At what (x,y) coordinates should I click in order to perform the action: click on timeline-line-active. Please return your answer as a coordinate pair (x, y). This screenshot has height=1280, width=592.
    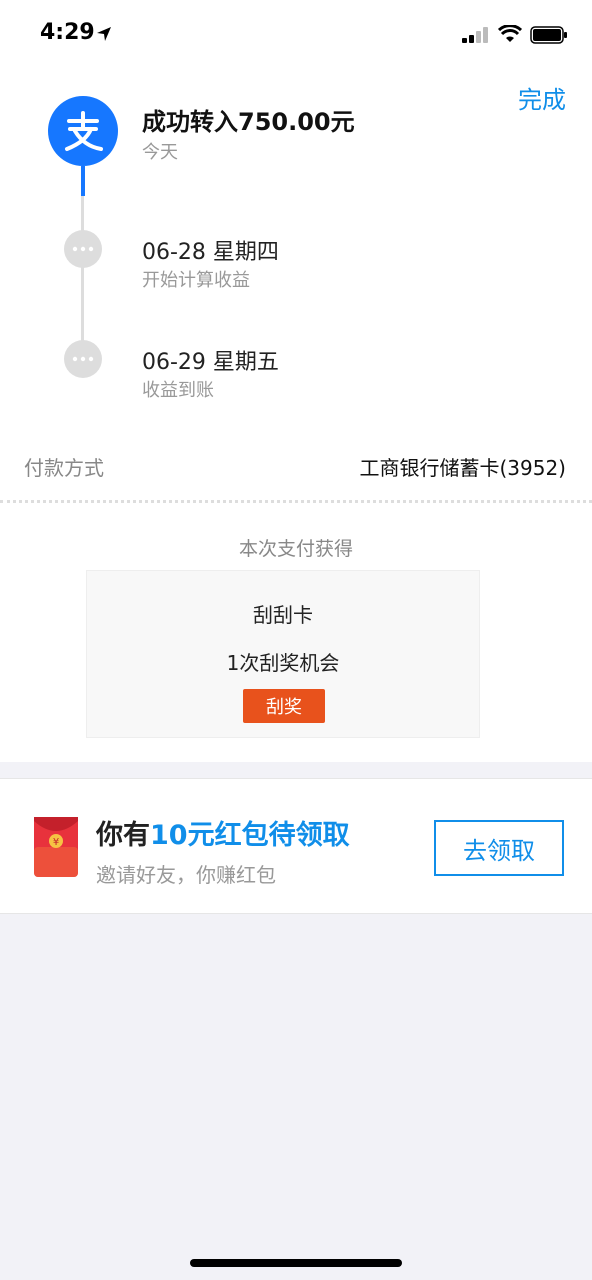
    Looking at the image, I should click on (83, 181).